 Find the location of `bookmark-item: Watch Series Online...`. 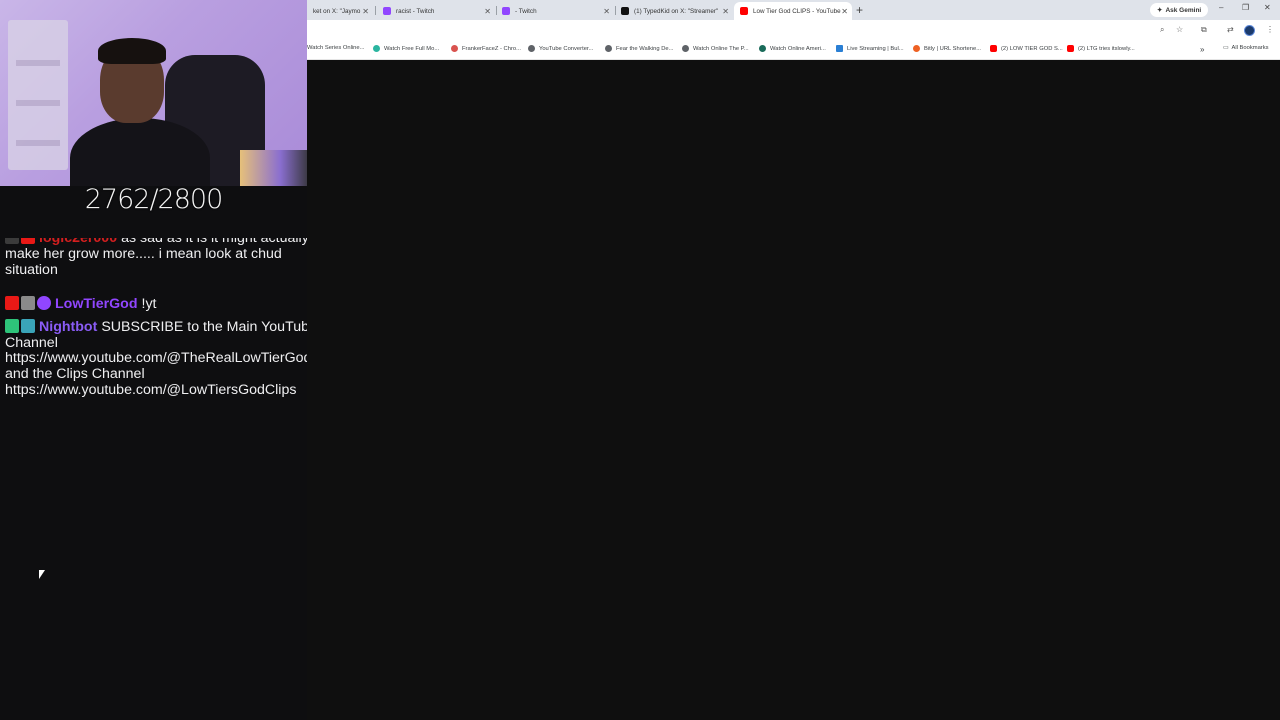

bookmark-item: Watch Series Online... is located at coordinates (335, 48).